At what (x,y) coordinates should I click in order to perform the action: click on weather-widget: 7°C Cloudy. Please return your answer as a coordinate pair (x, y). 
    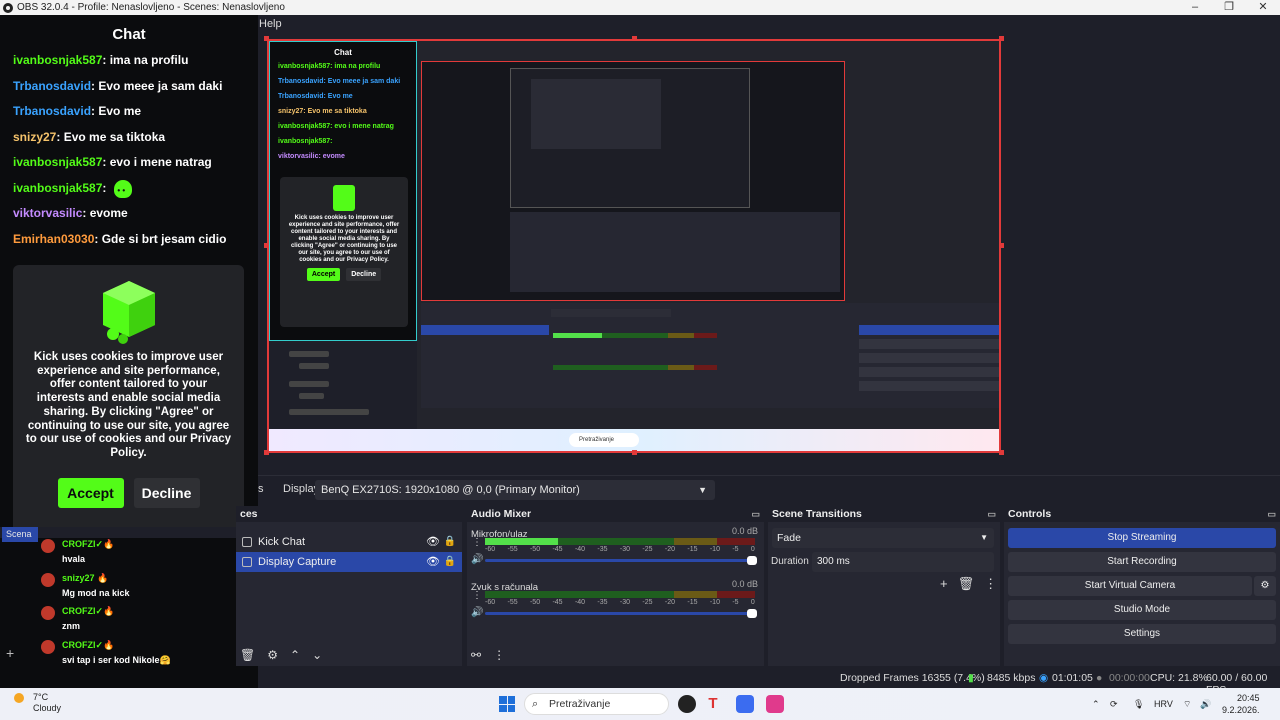
    Looking at the image, I should click on (47, 703).